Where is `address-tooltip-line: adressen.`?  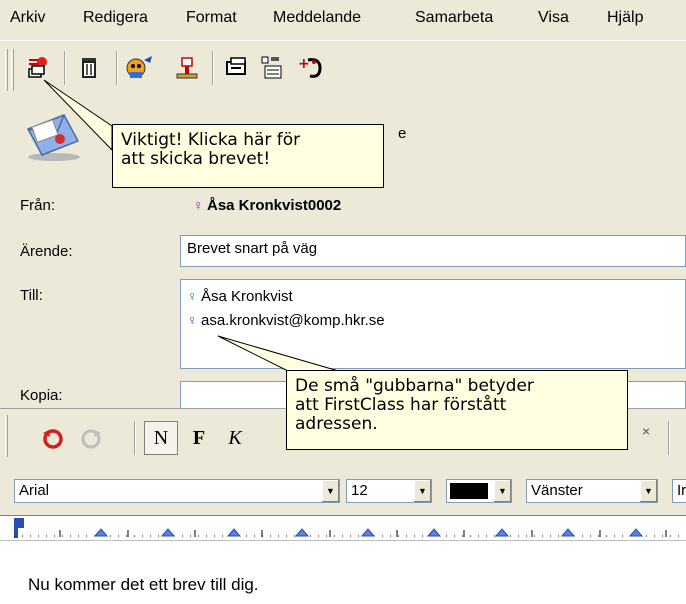
address-tooltip-line: adressen. is located at coordinates (336, 424).